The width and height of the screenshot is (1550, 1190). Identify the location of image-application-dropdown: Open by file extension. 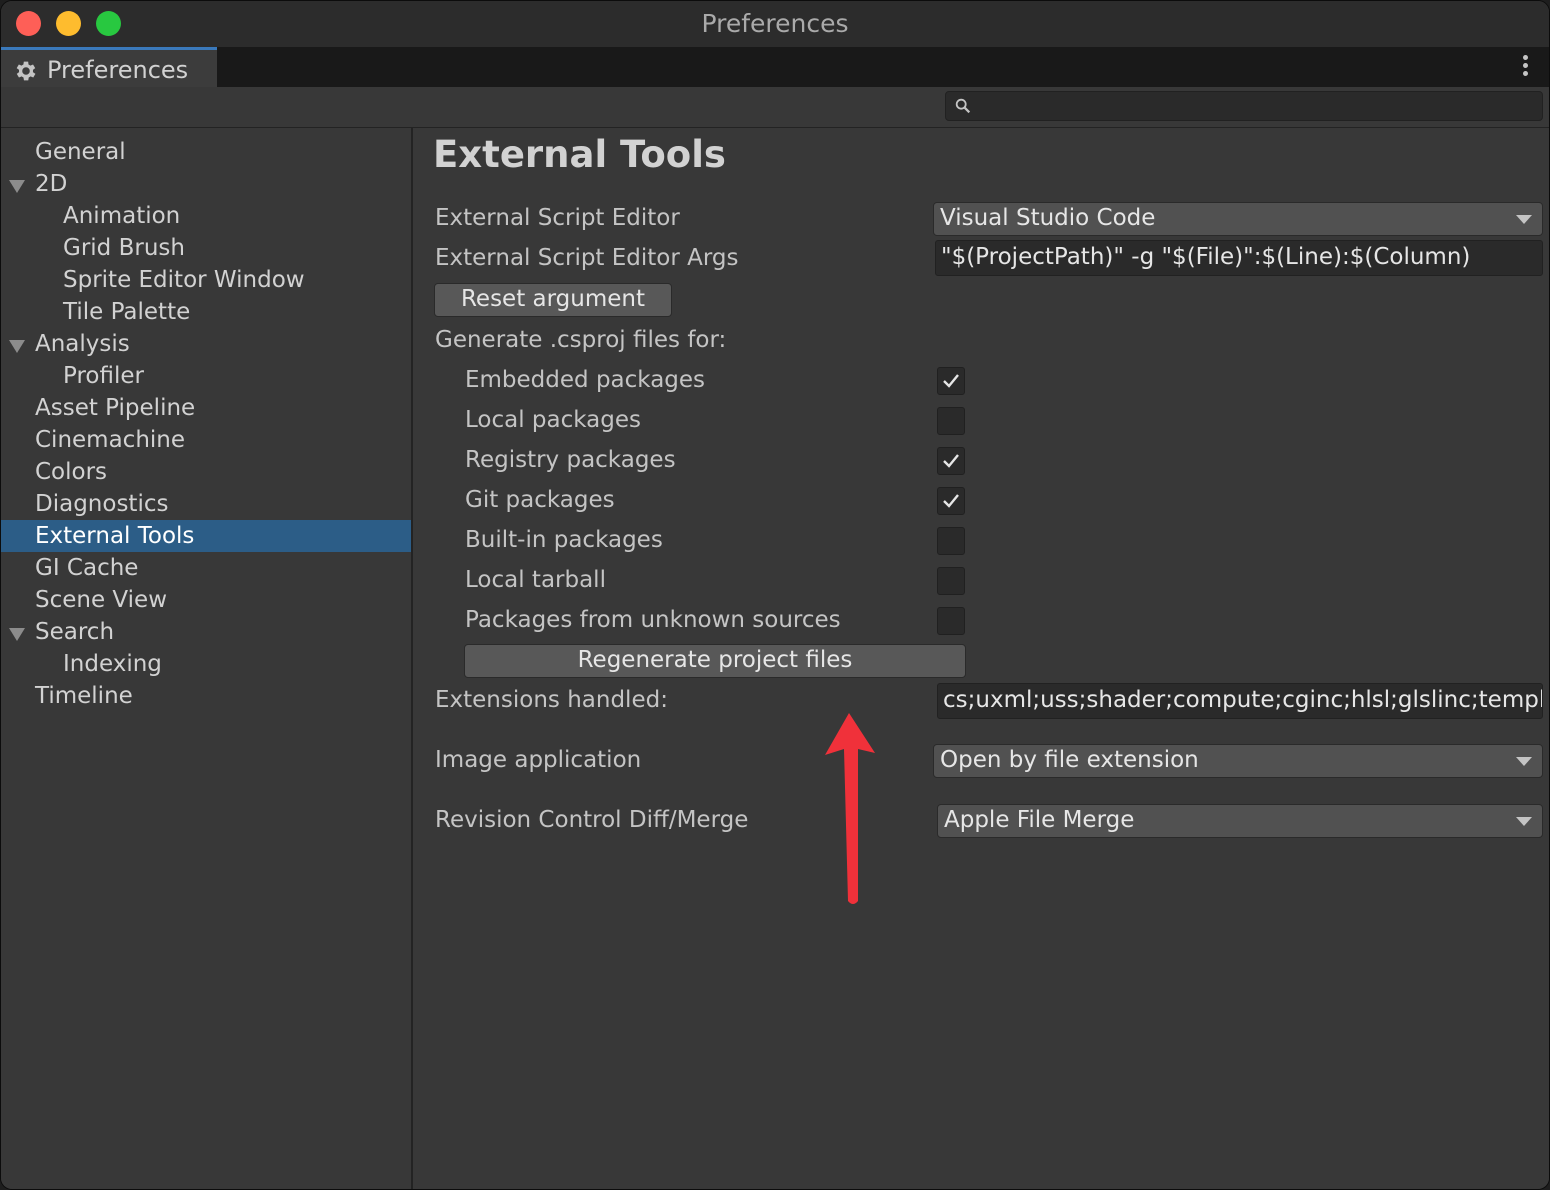
(1238, 761).